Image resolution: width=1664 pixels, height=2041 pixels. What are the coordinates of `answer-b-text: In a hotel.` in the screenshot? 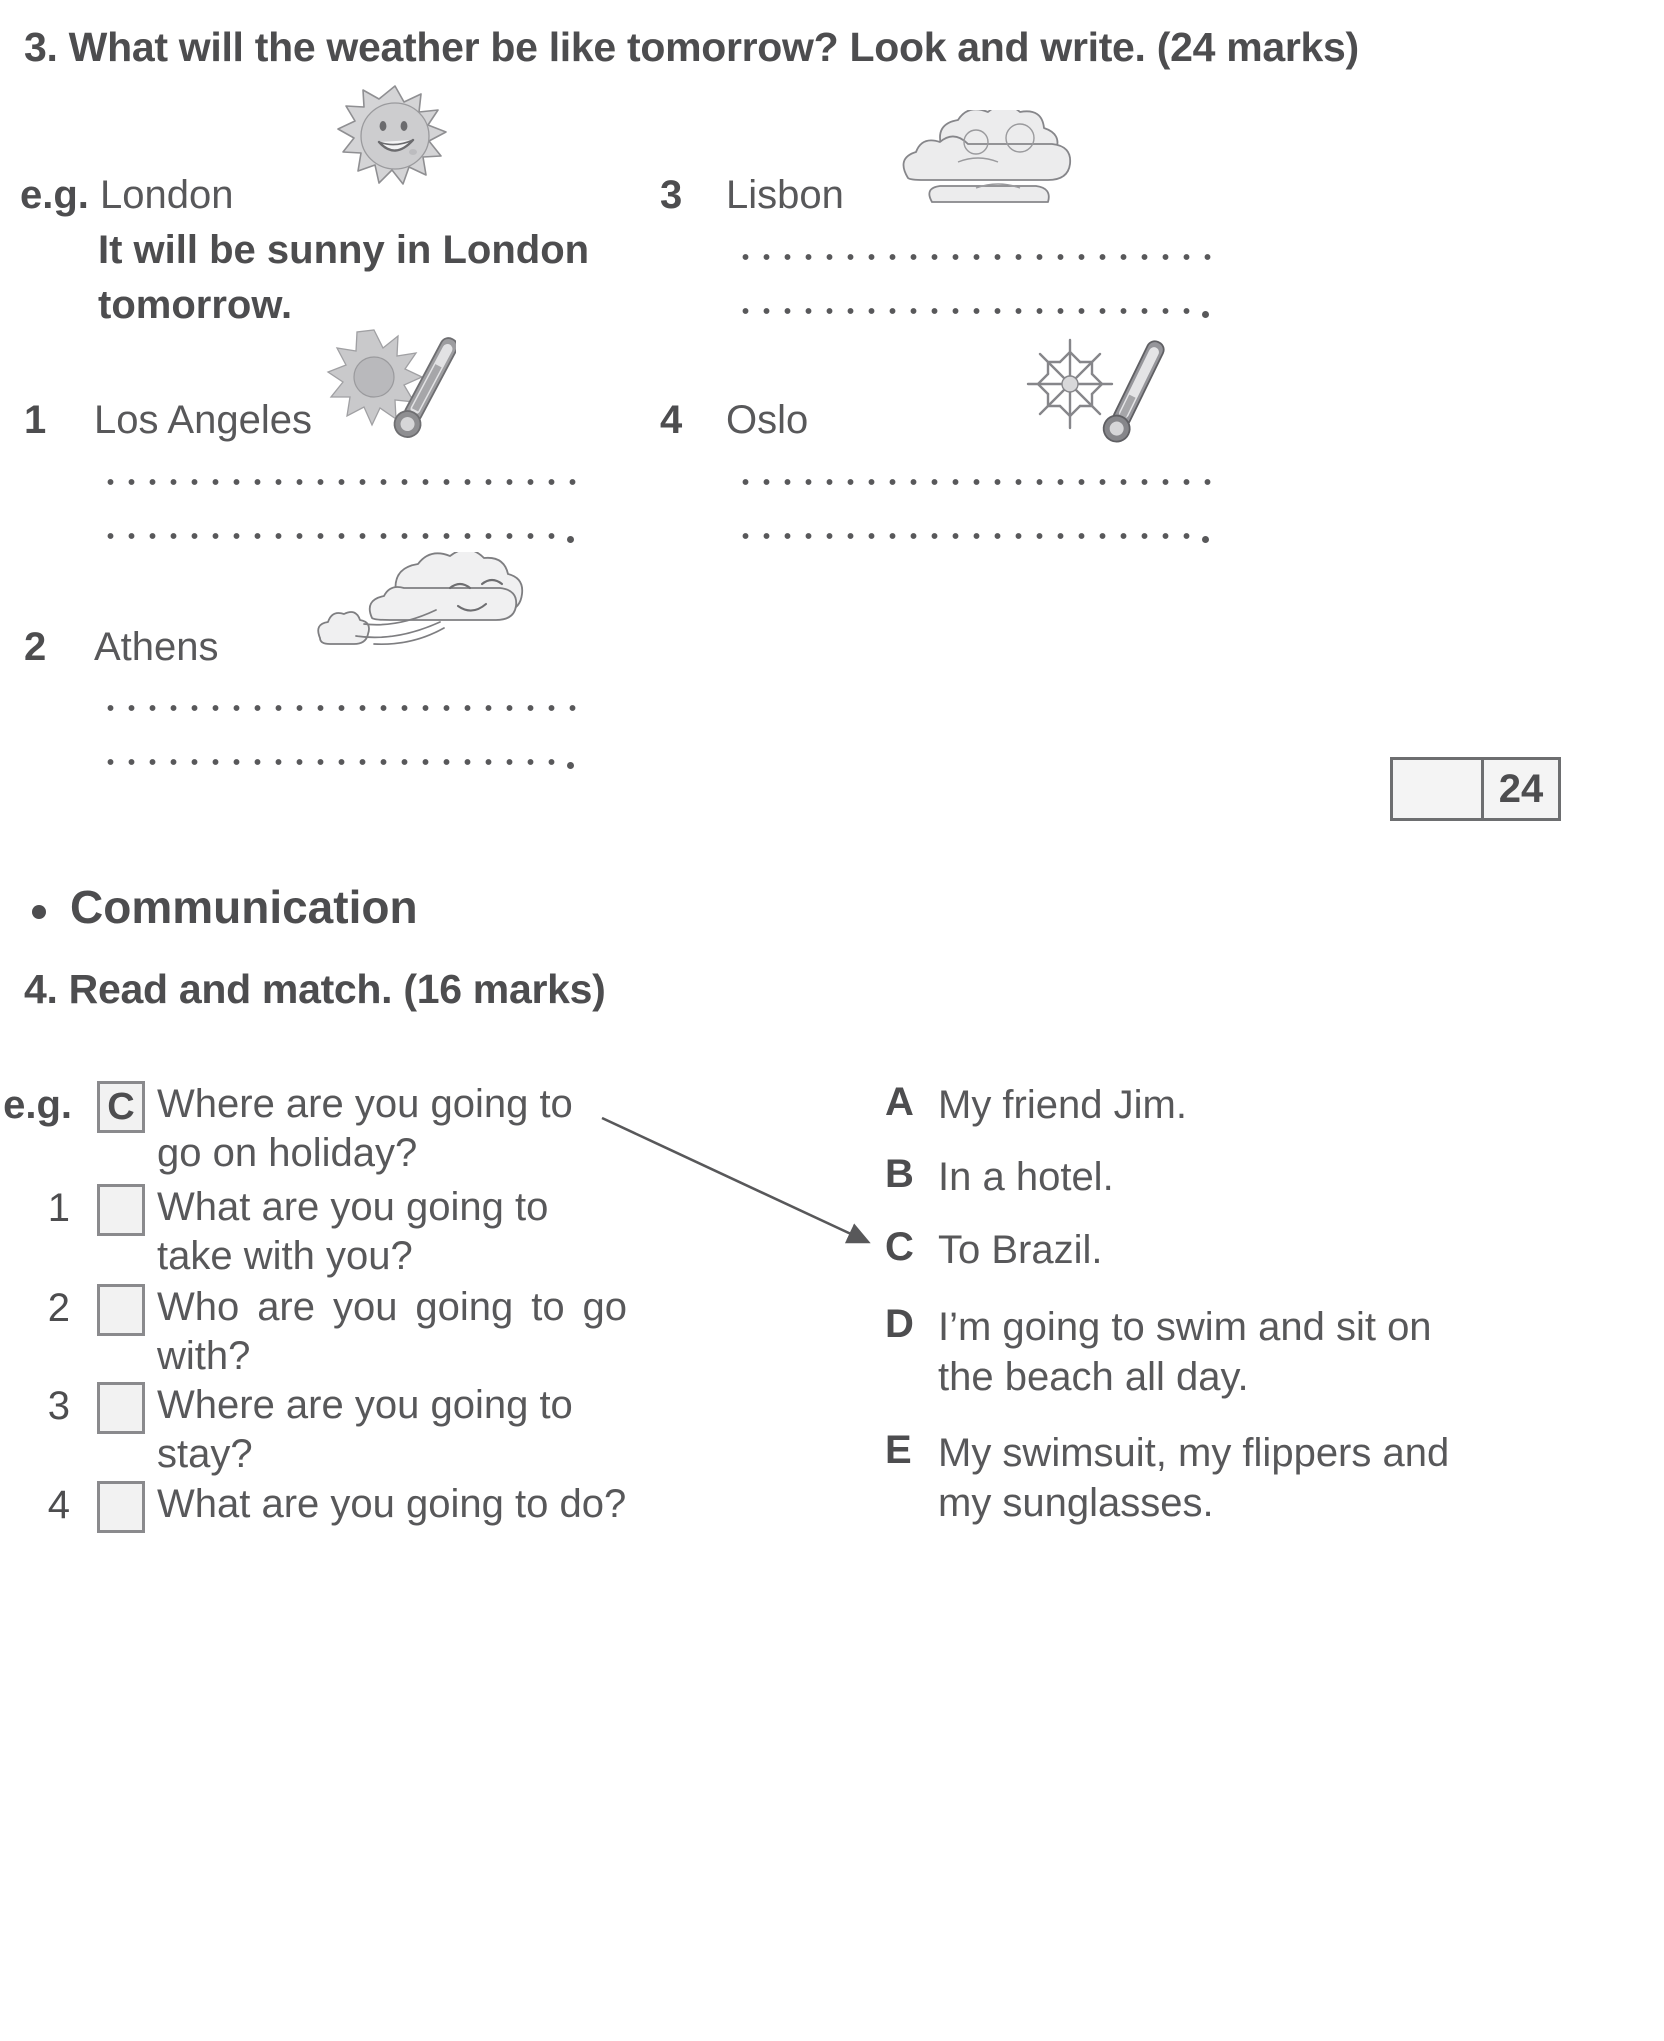 It's located at (1026, 1177).